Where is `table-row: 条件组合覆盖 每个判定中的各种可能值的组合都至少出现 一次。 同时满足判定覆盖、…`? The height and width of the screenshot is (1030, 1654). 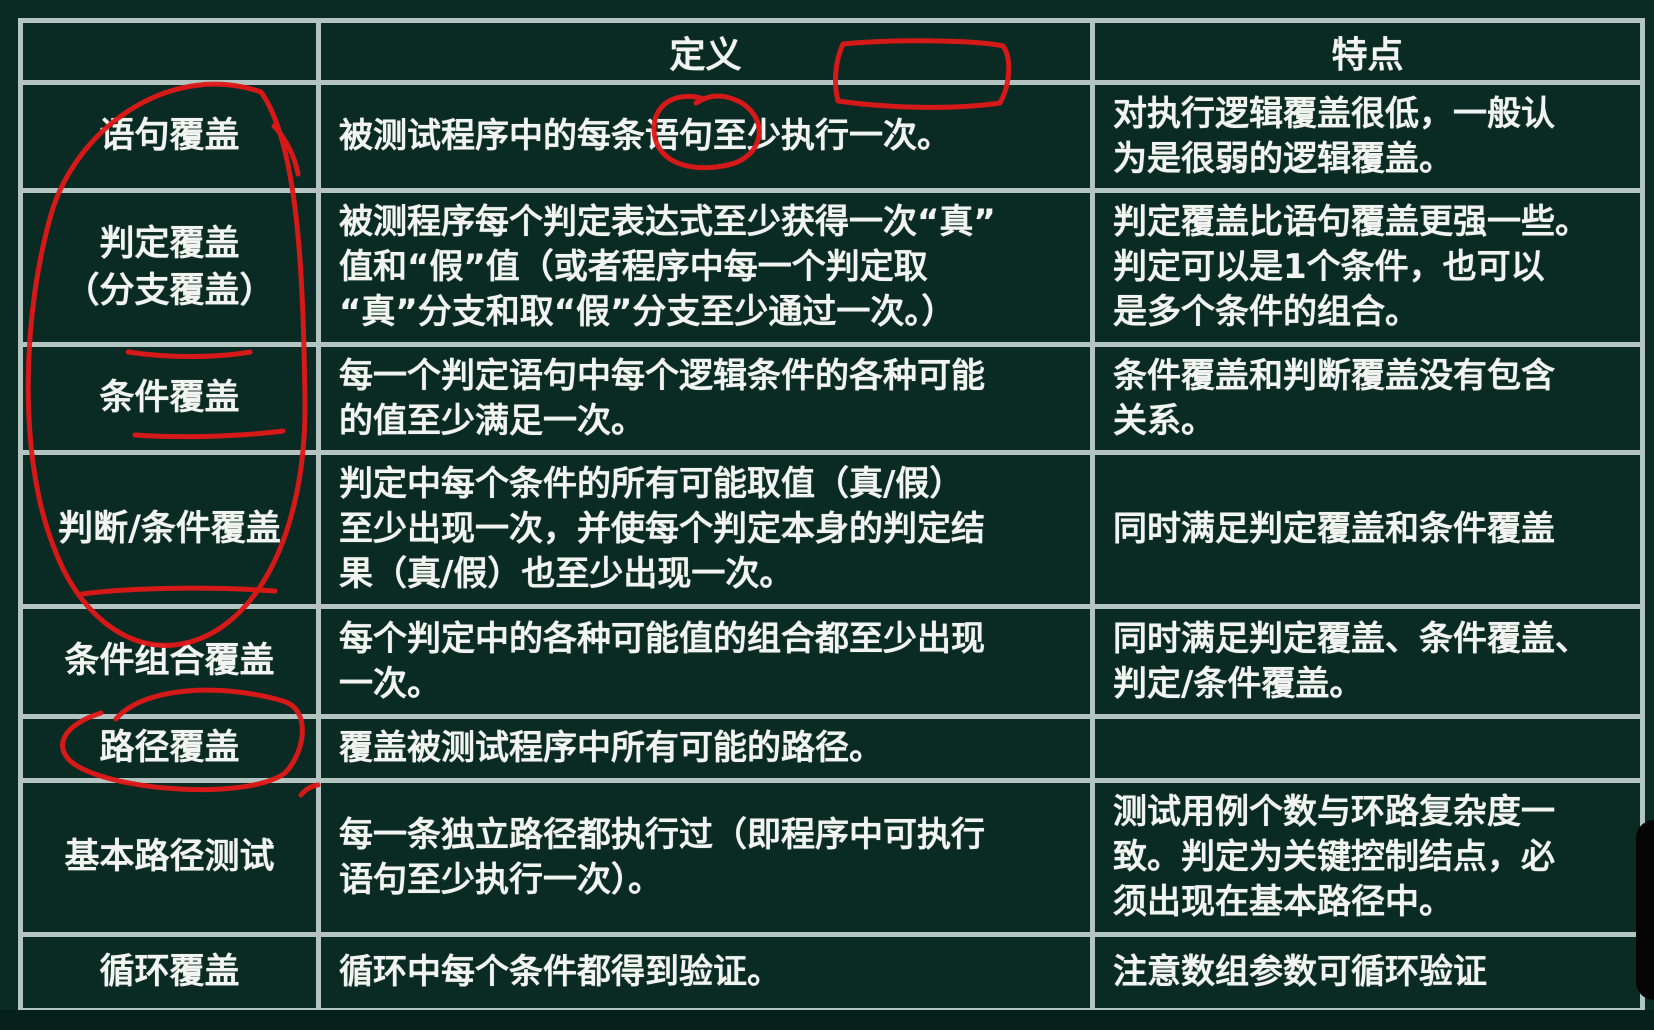
table-row: 条件组合覆盖 每个判定中的各种可能值的组合都至少出现 一次。 同时满足判定覆盖、… is located at coordinates (831, 661).